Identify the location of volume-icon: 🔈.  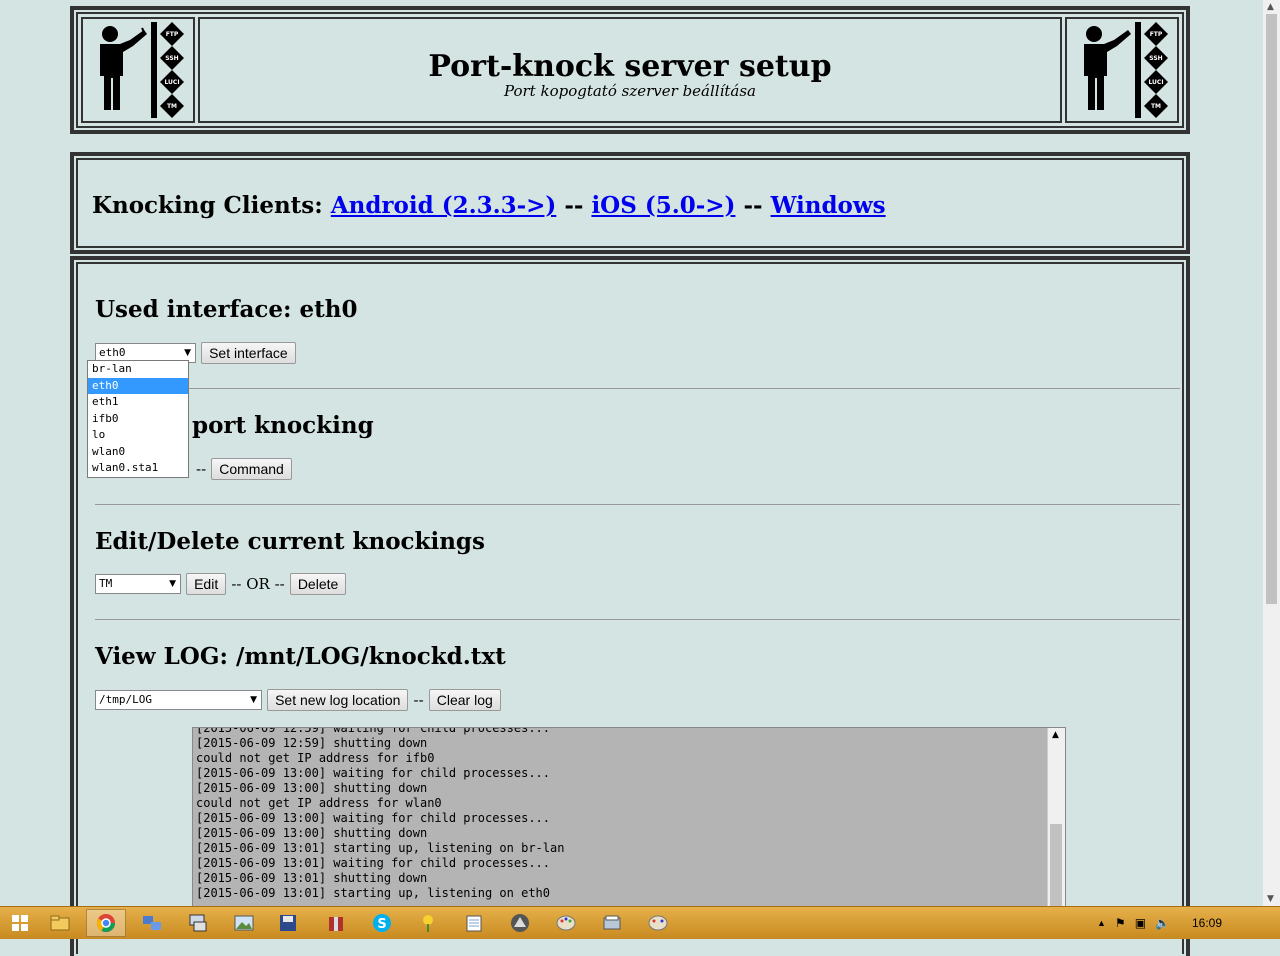
(1162, 923).